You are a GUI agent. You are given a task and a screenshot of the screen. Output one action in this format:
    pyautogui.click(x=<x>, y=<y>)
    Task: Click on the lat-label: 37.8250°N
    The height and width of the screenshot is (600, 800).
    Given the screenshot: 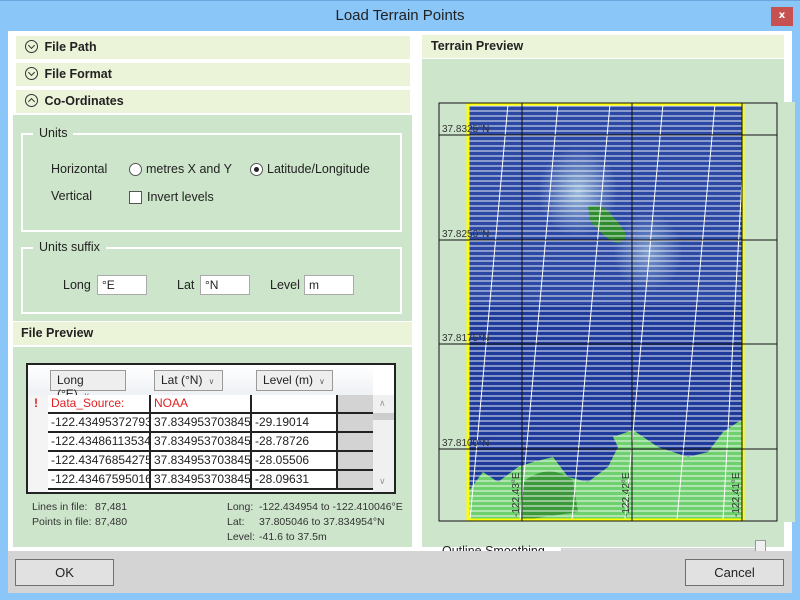 What is the action you would take?
    pyautogui.click(x=465, y=234)
    